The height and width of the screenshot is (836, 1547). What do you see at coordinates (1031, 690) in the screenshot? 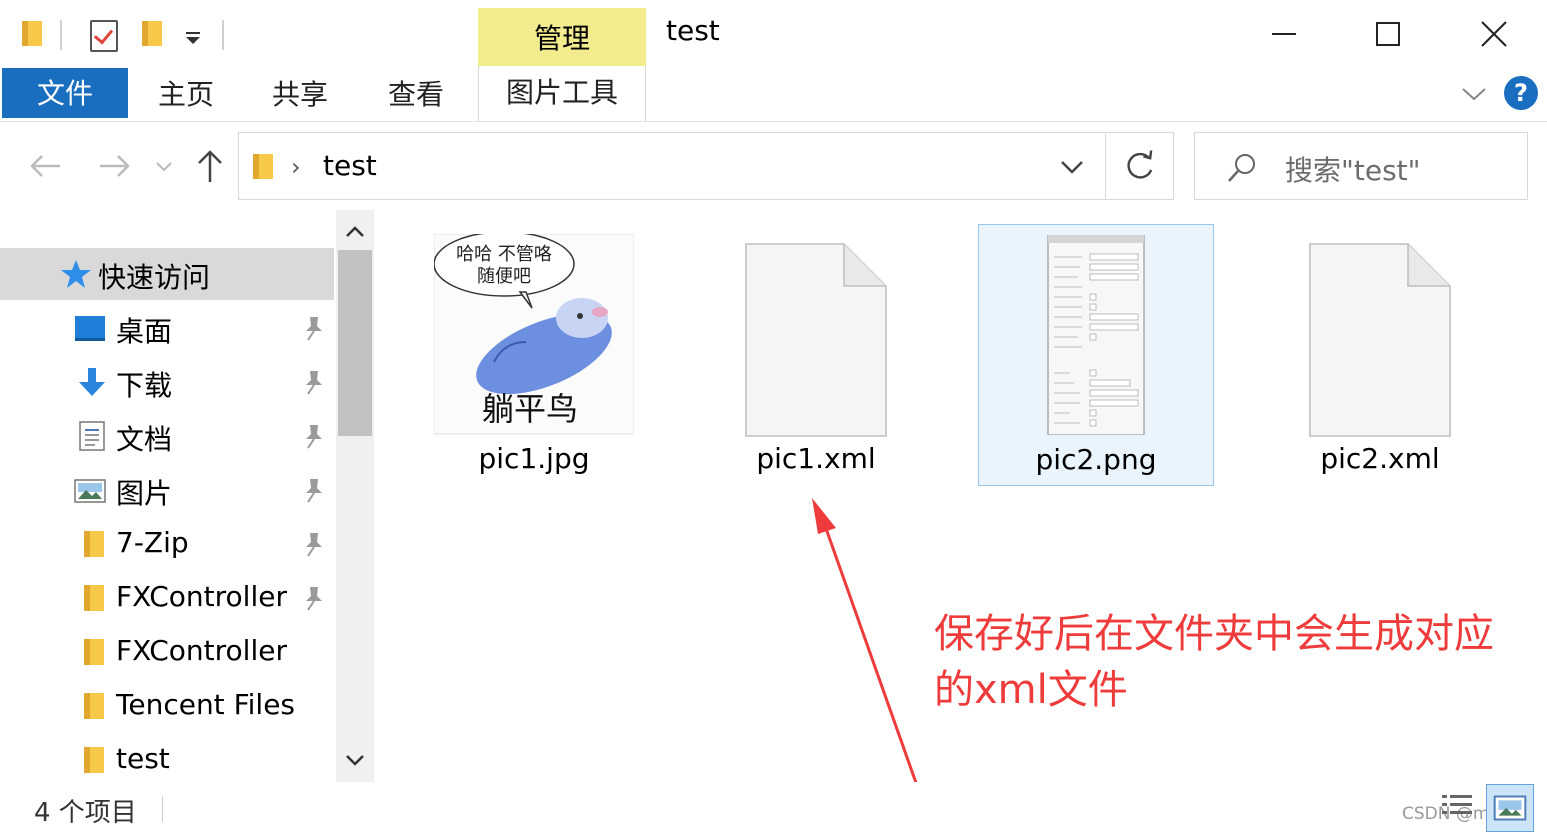
I see `annotation-line: 的xml文件` at bounding box center [1031, 690].